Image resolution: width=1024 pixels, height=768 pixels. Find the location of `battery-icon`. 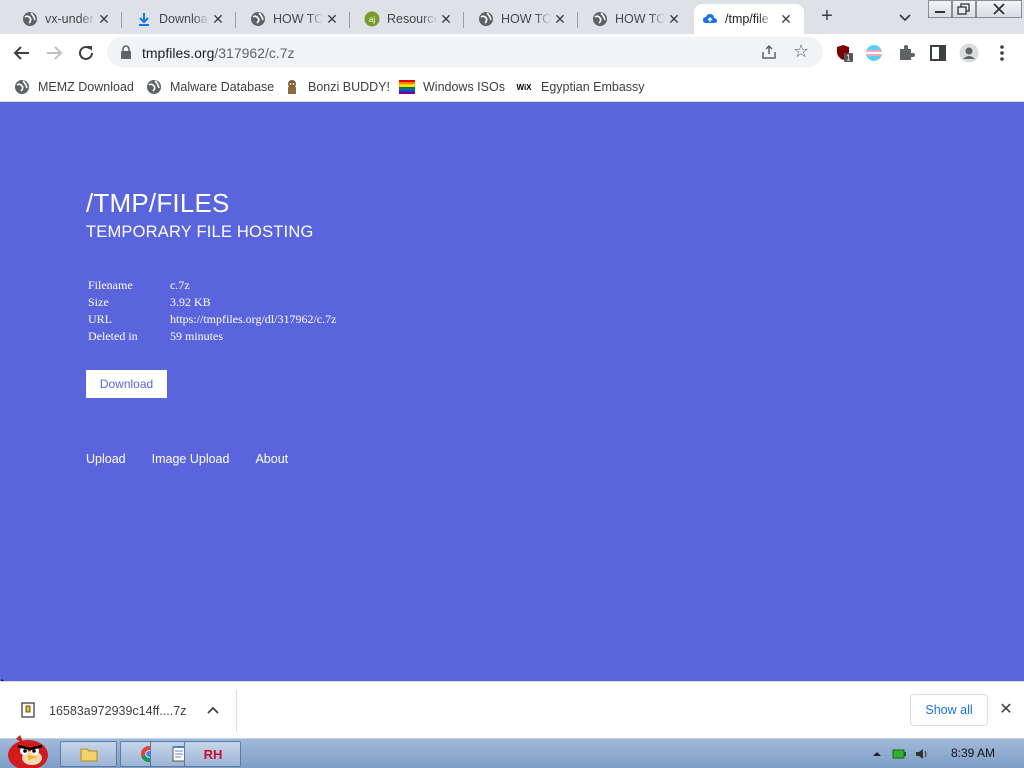

battery-icon is located at coordinates (899, 754).